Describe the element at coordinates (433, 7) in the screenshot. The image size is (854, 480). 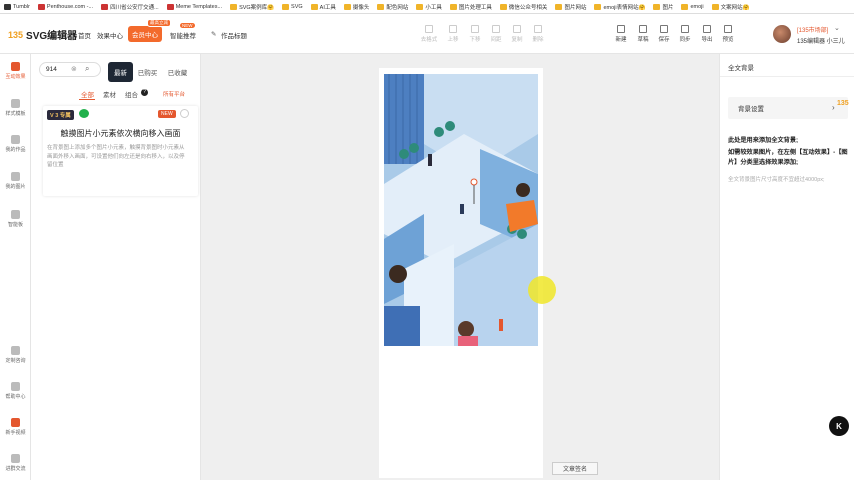
I see `bookmark-label: 小工具` at that location.